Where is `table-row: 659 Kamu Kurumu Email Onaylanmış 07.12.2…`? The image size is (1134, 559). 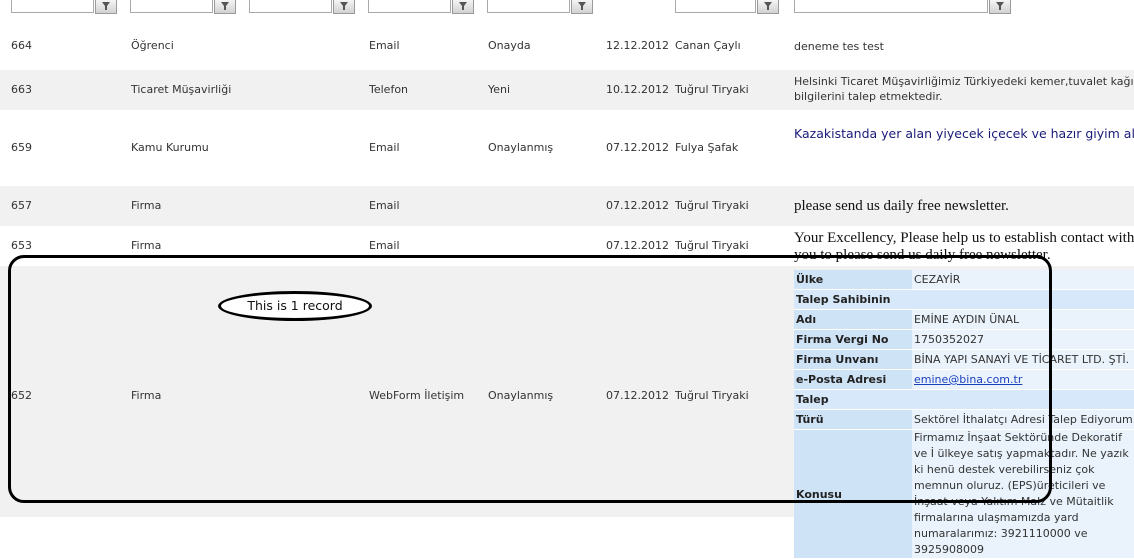 table-row: 659 Kamu Kurumu Email Onaylanmış 07.12.2… is located at coordinates (567, 148).